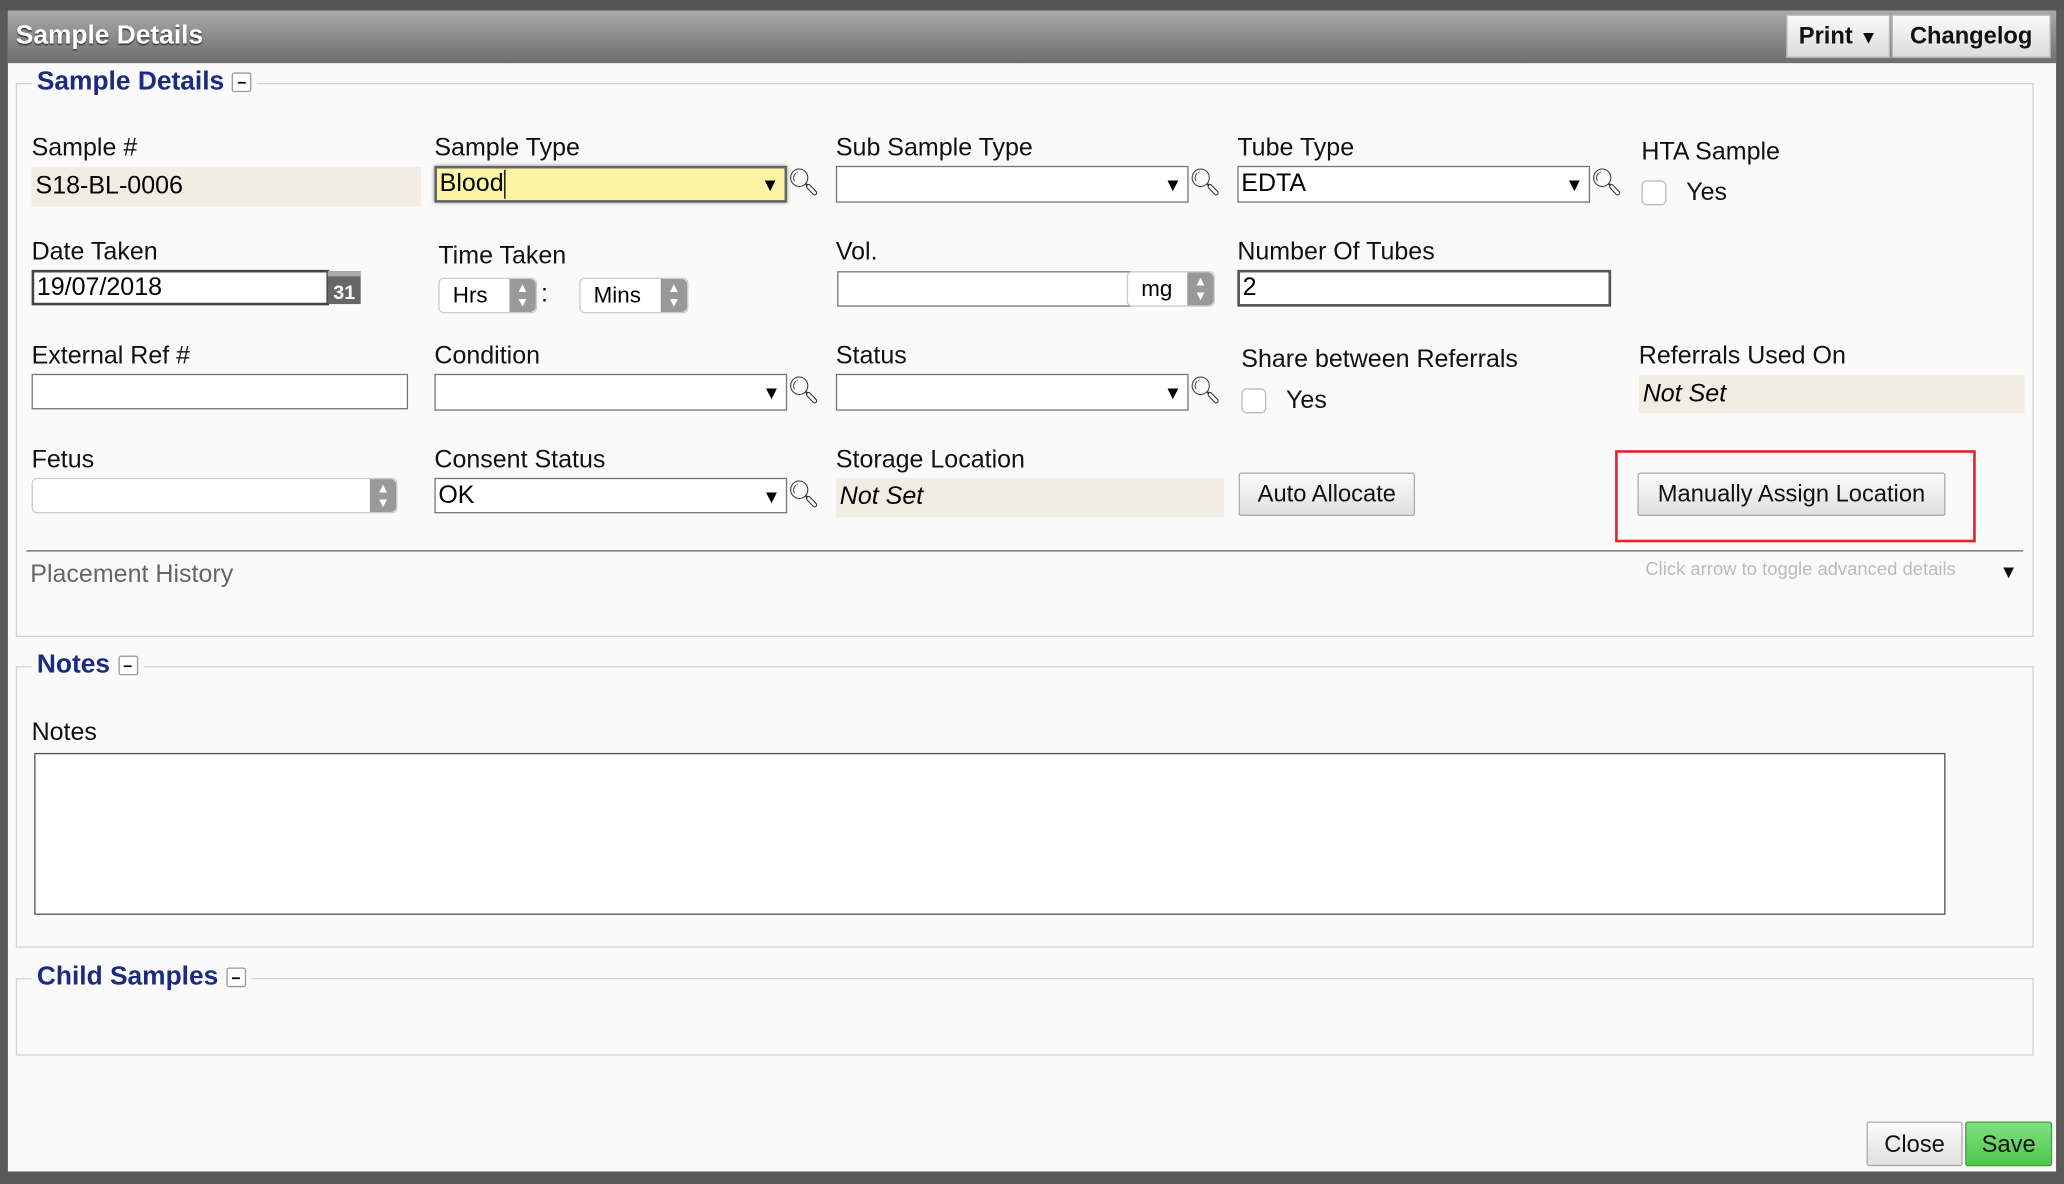 The height and width of the screenshot is (1184, 2064). What do you see at coordinates (1254, 401) in the screenshot?
I see `share-referrals-checkbox` at bounding box center [1254, 401].